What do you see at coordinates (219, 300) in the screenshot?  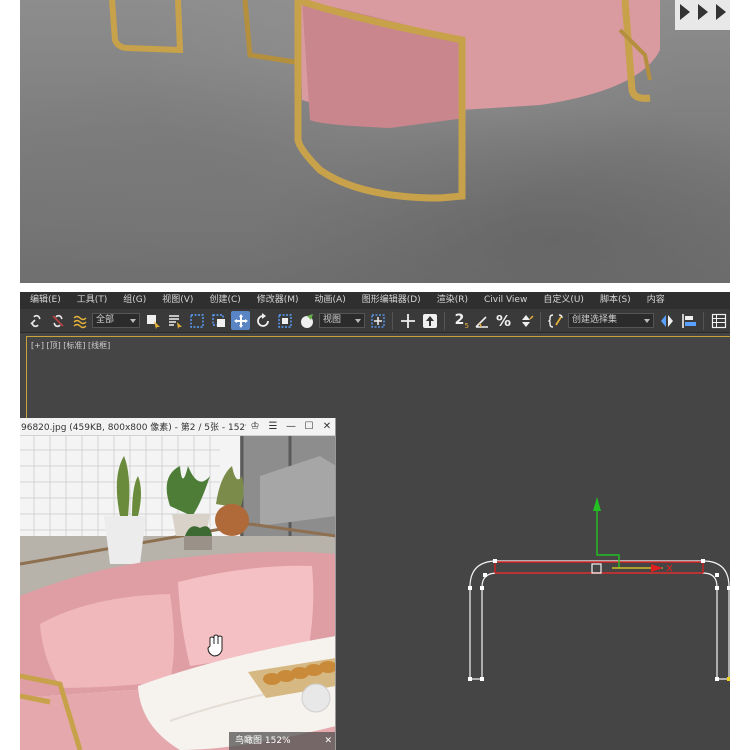 I see `menu-create: 创建(C)` at bounding box center [219, 300].